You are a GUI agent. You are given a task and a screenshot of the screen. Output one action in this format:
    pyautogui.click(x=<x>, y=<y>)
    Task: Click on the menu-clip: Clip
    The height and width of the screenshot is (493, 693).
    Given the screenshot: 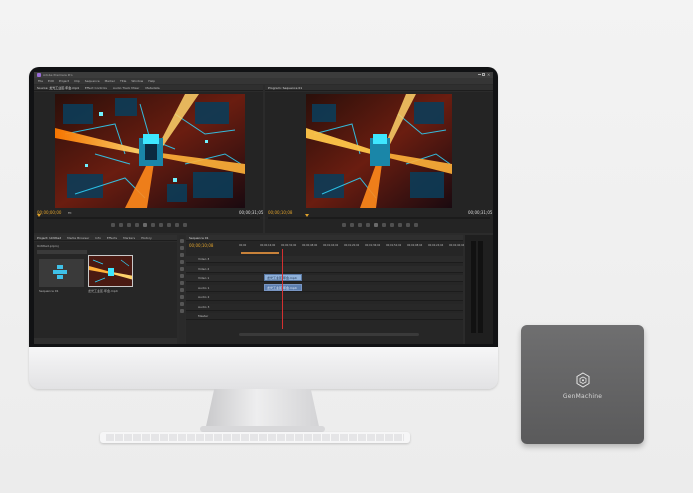 What is the action you would take?
    pyautogui.click(x=77, y=81)
    